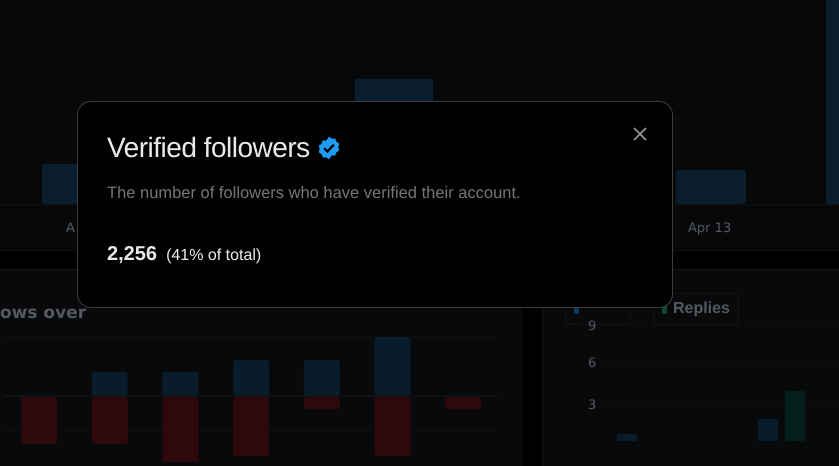  I want to click on close-icon, so click(640, 134).